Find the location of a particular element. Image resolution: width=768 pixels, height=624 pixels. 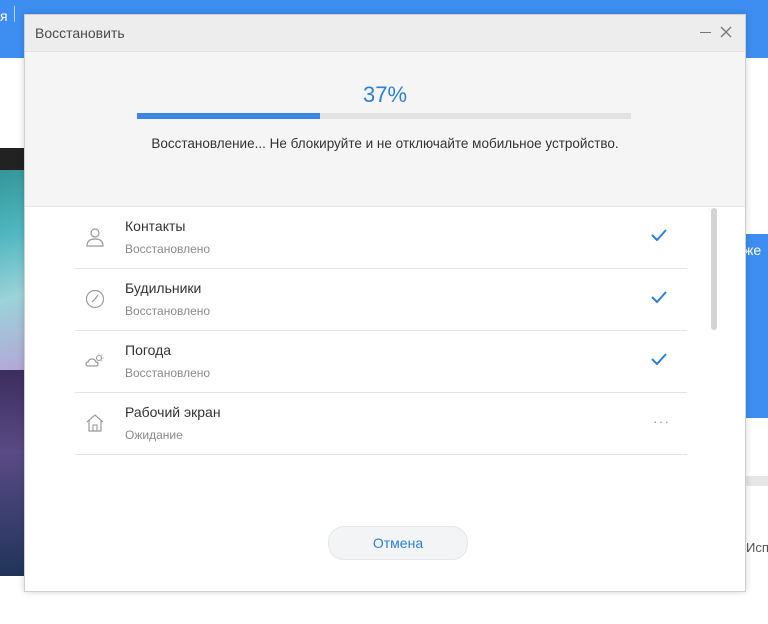

dialog-title: Восстановить is located at coordinates (80, 33).